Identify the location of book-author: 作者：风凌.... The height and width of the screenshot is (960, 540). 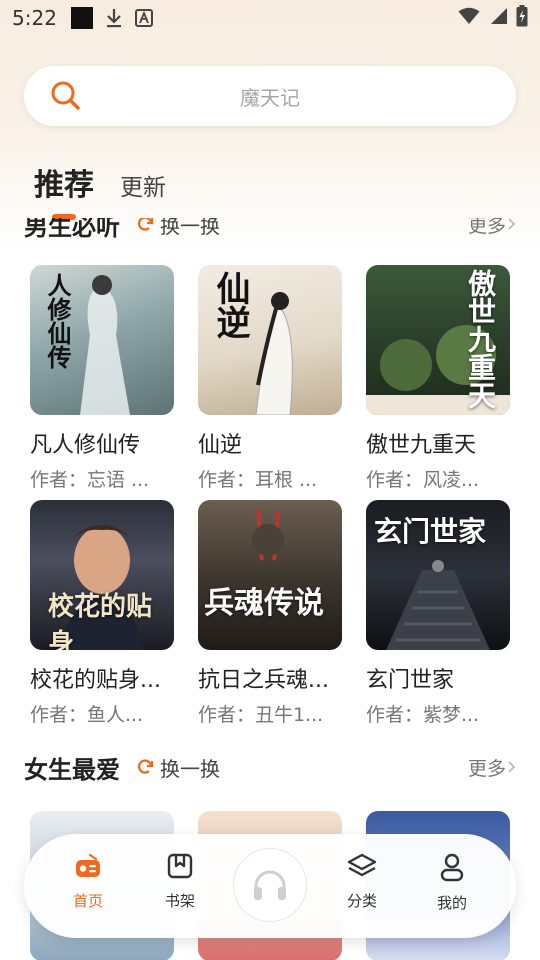
(423, 480).